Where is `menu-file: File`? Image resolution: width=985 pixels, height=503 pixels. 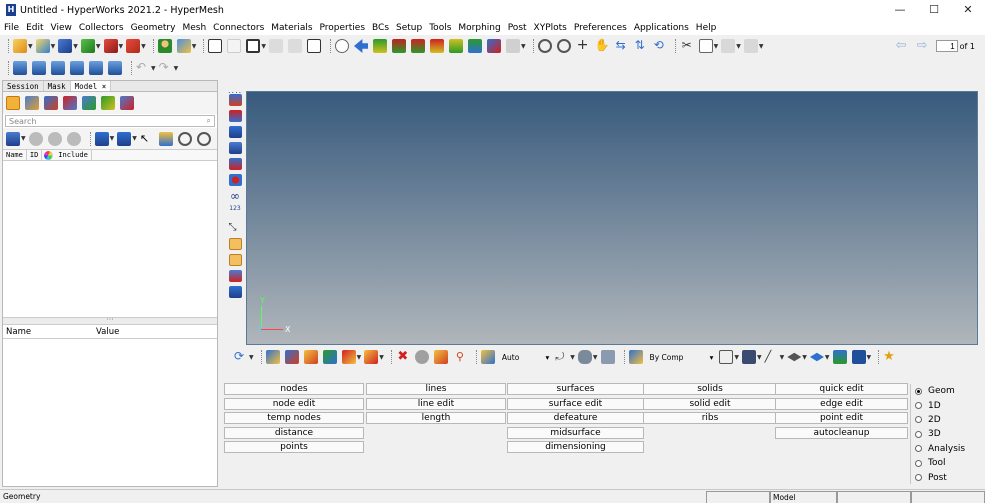
menu-file: File is located at coordinates (11, 28).